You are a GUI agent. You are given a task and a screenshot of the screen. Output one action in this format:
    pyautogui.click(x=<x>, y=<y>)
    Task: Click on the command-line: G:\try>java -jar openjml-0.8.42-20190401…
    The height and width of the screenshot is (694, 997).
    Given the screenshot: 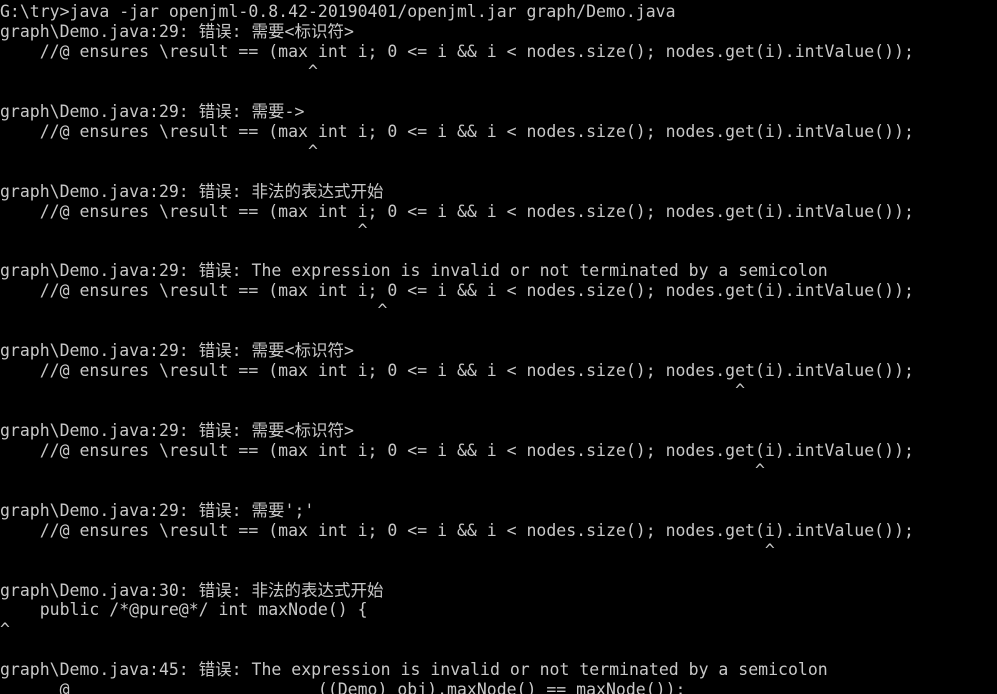 What is the action you would take?
    pyautogui.click(x=338, y=11)
    